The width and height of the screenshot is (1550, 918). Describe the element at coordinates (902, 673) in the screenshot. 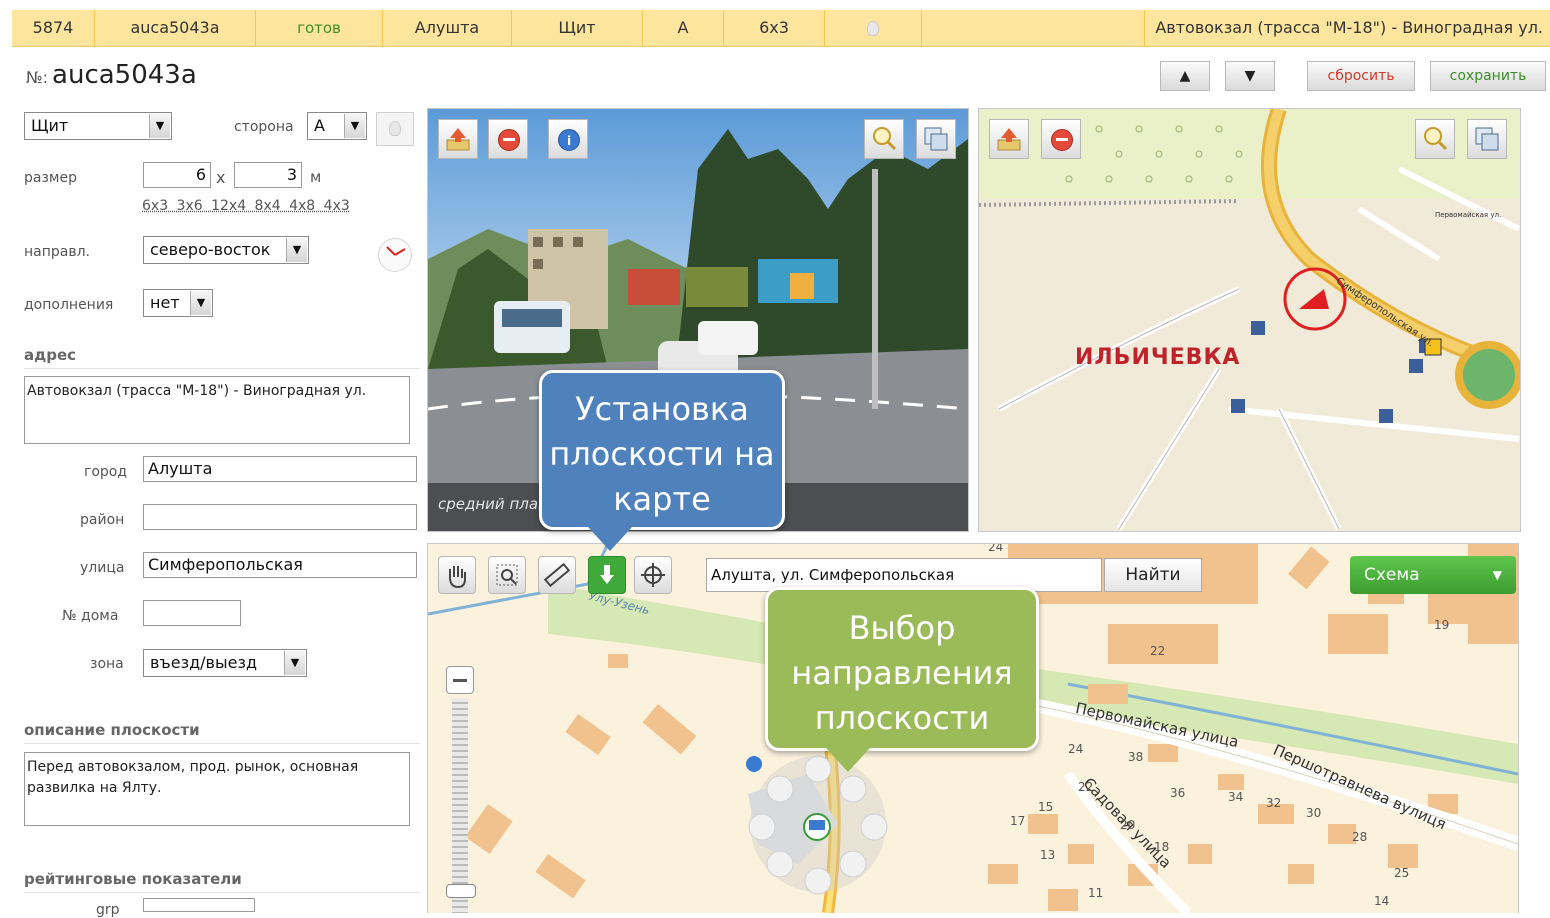

I see `callout-direction-text: Выбор направления плоскости` at that location.